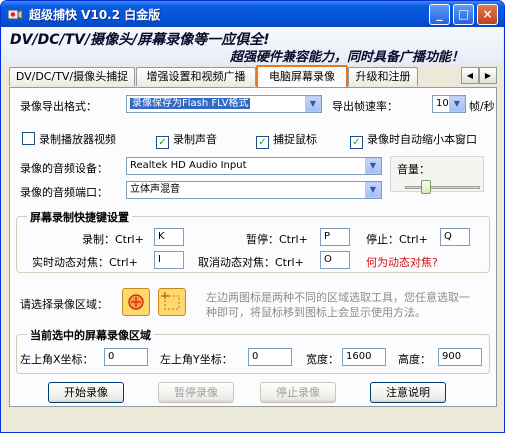  Describe the element at coordinates (442, 103) in the screenshot. I see `fps-value: 10` at that location.